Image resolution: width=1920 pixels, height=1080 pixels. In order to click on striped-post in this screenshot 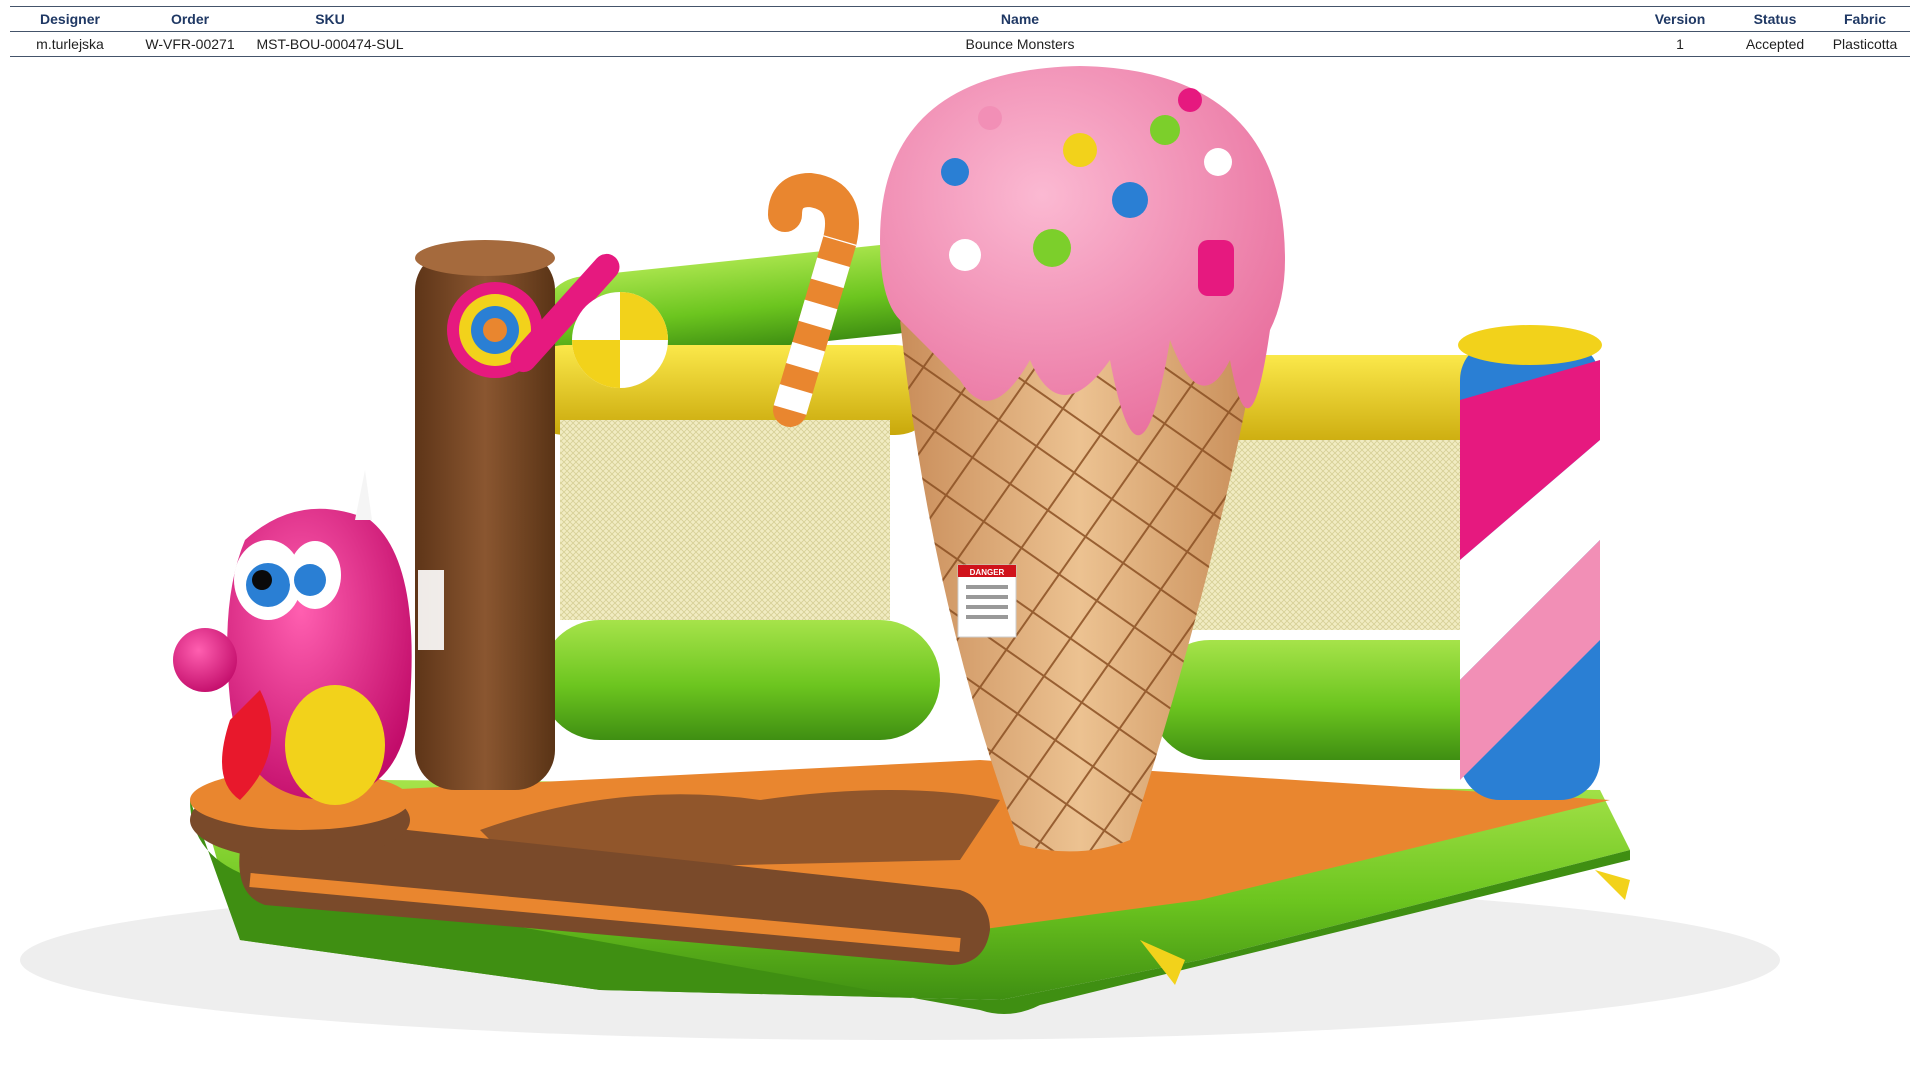, I will do `click(1530, 562)`.